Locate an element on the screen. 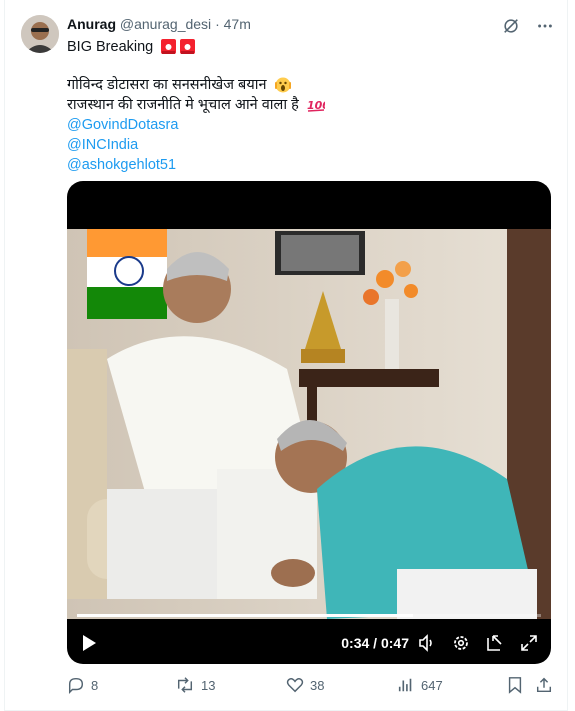 Image resolution: width=575 pixels, height=711 pixels. repost-button: 13 is located at coordinates (195, 685).